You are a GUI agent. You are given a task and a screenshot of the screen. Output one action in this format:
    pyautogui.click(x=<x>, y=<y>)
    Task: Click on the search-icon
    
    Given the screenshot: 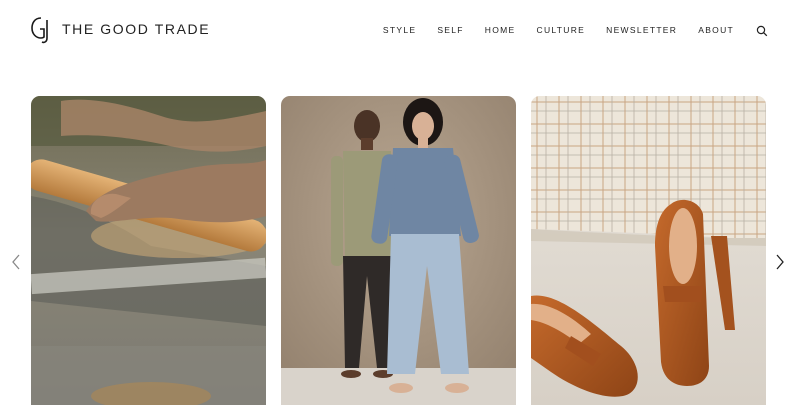 What is the action you would take?
    pyautogui.click(x=762, y=30)
    